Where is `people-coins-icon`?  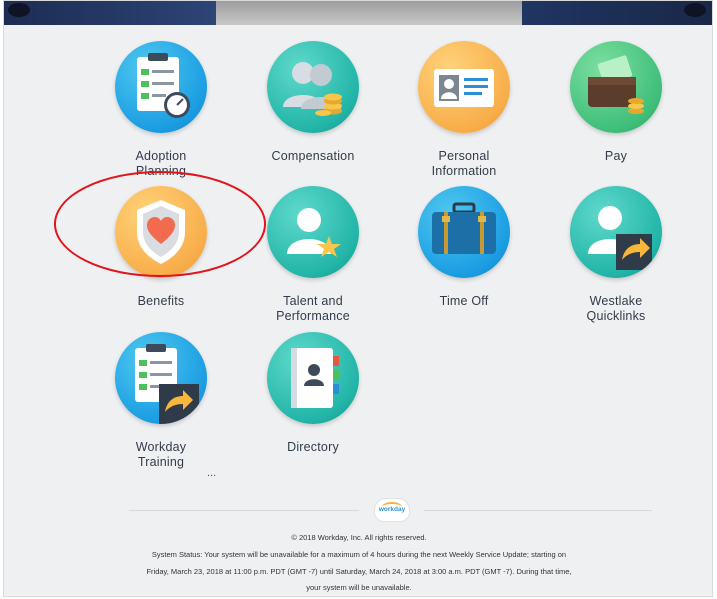 people-coins-icon is located at coordinates (313, 87).